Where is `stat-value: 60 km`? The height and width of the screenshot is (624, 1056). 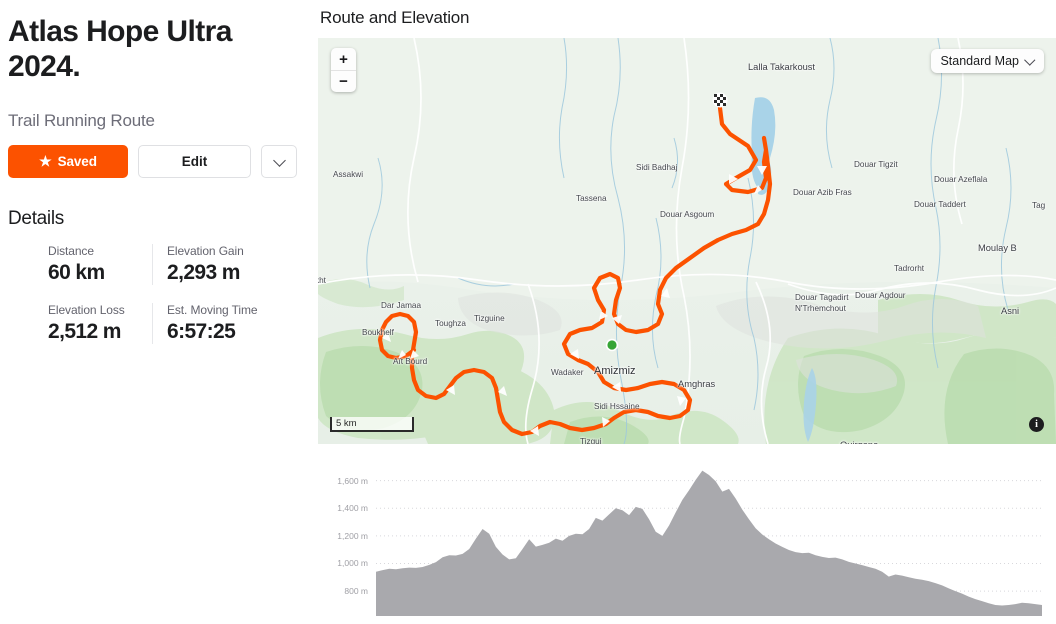
stat-value: 60 km is located at coordinates (76, 272).